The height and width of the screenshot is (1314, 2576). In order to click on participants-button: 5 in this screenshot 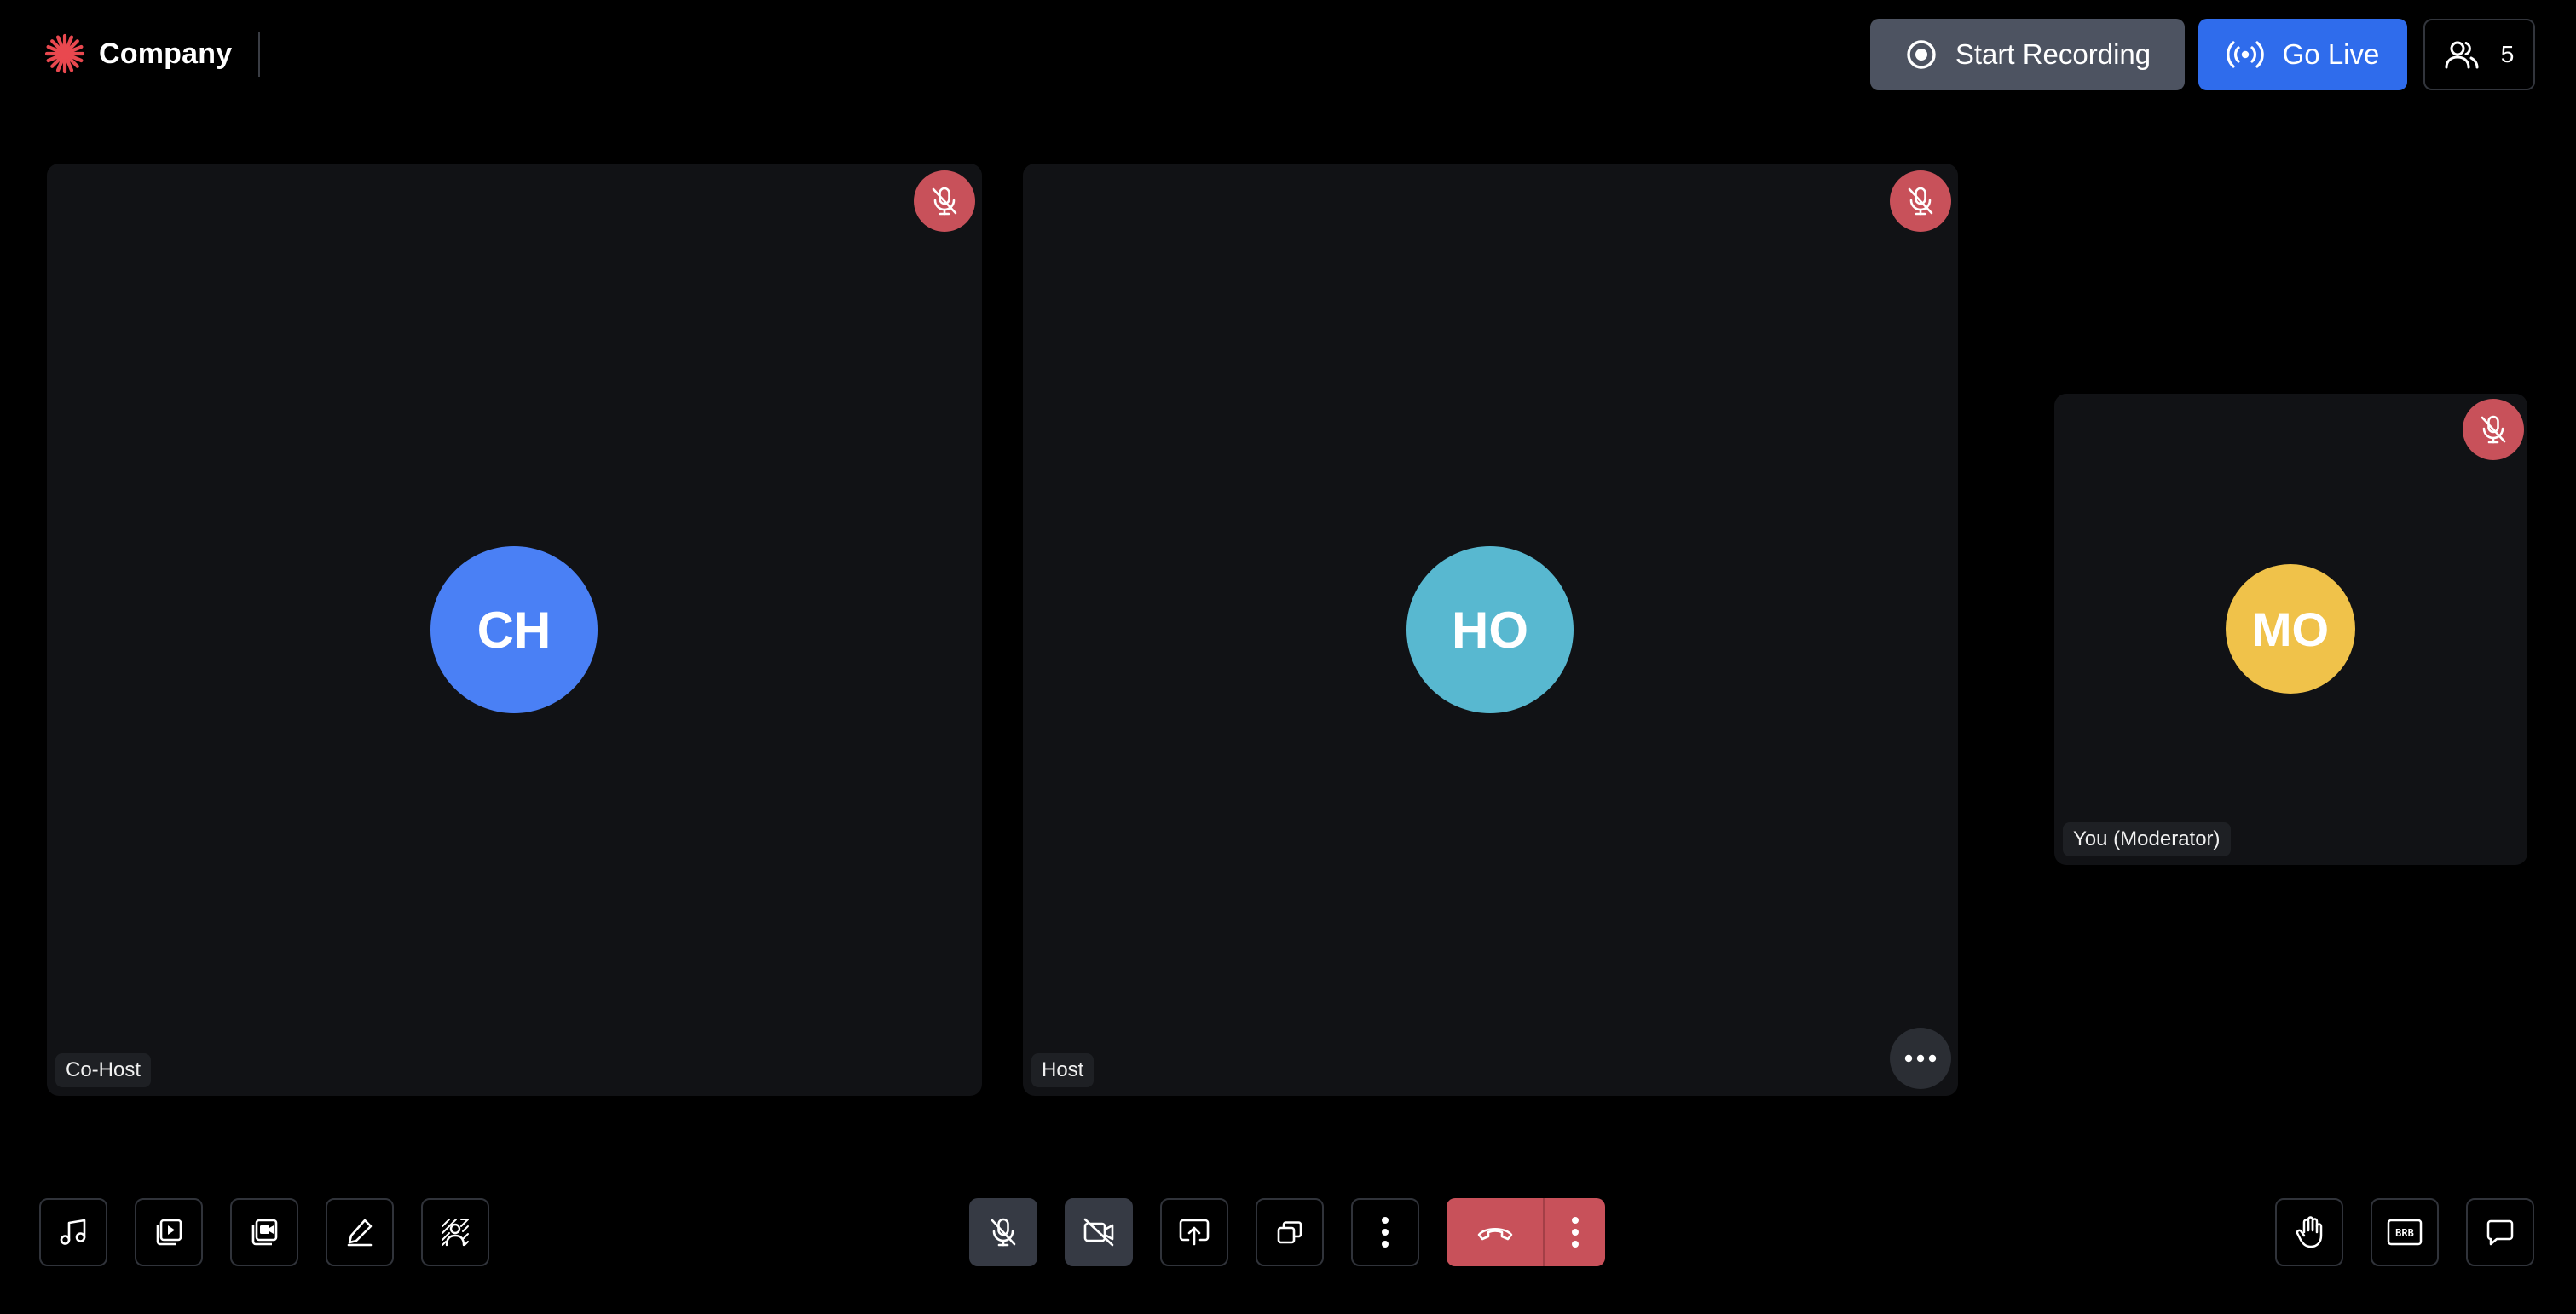, I will do `click(2479, 54)`.